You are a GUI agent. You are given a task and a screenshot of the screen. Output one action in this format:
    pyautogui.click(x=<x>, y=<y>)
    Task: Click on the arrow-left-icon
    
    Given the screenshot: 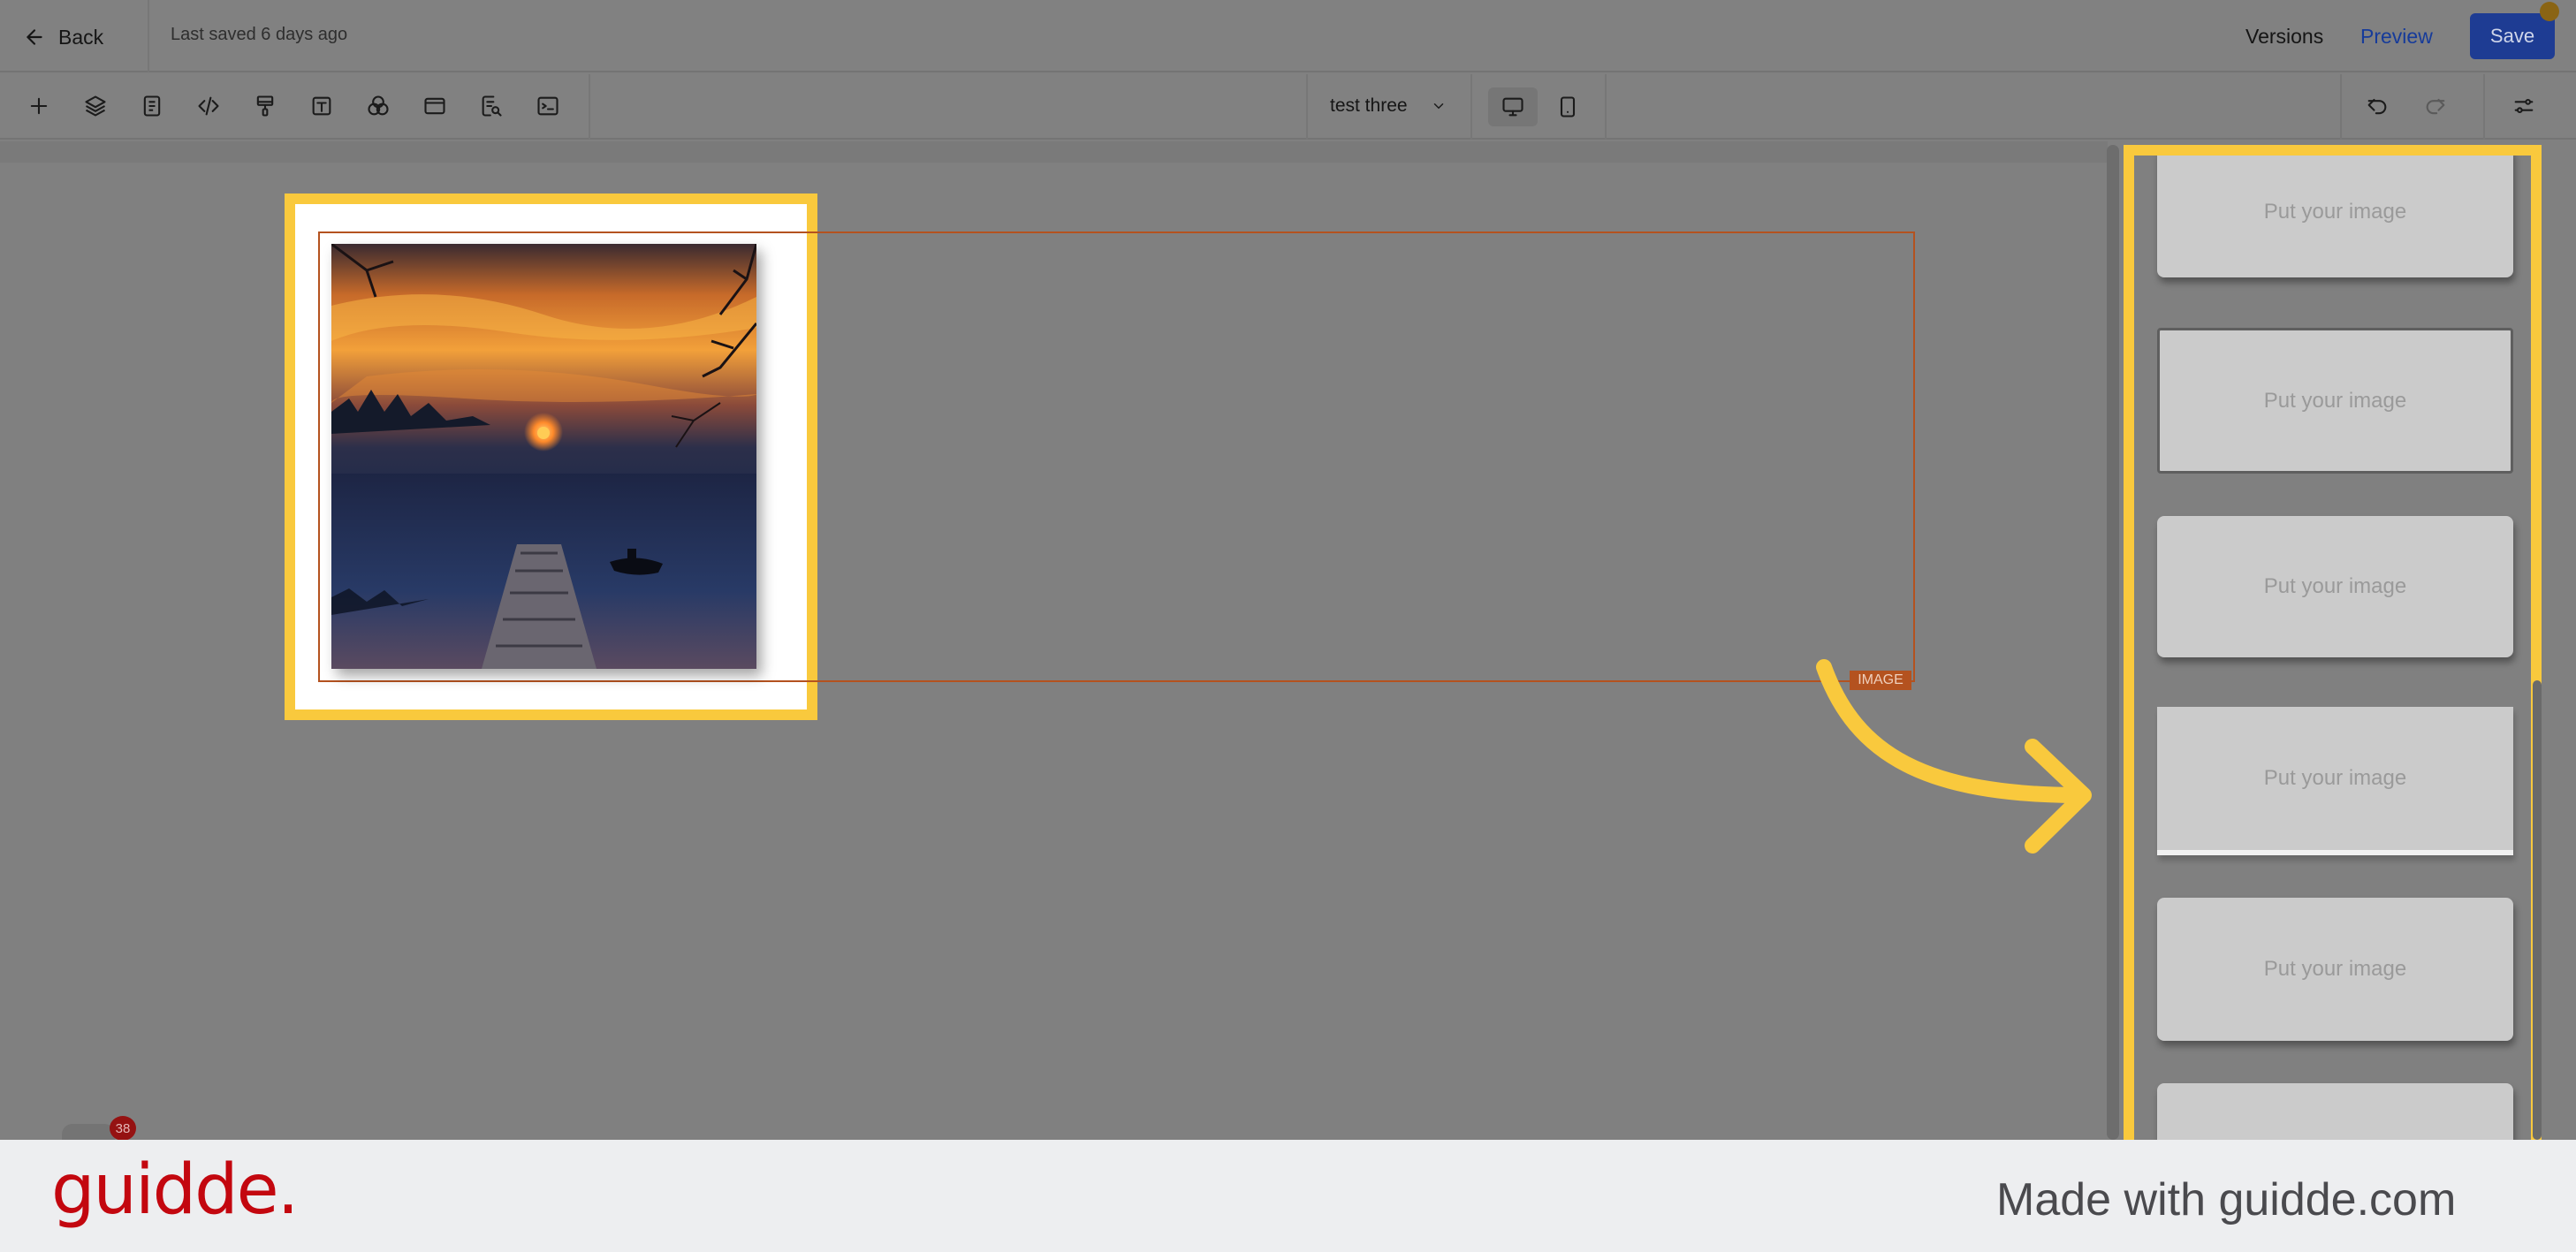 What is the action you would take?
    pyautogui.click(x=34, y=37)
    